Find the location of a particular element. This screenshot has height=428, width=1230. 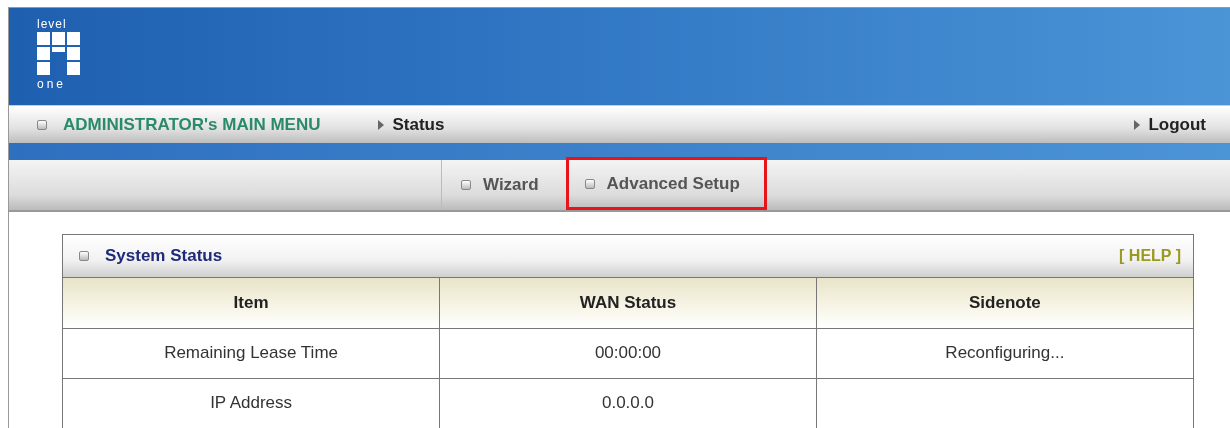

table-cell: 00:00:00 is located at coordinates (628, 353).